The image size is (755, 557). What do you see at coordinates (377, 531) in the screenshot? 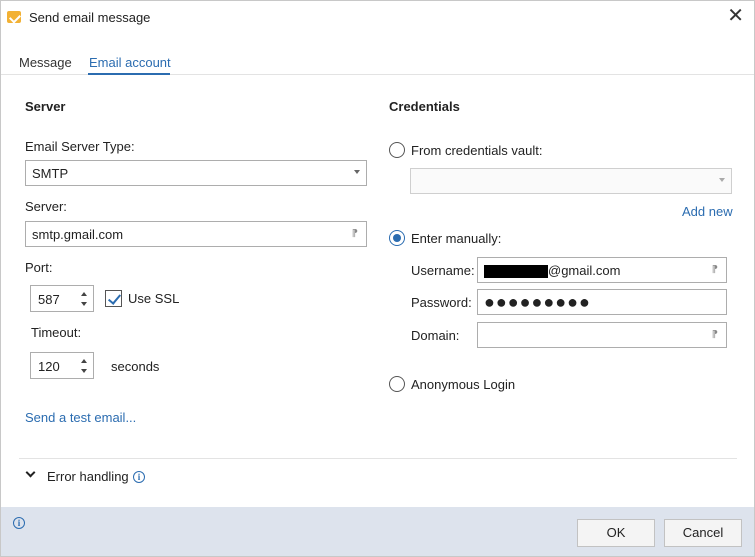
I see `dialog-footer: i OK Cancel` at bounding box center [377, 531].